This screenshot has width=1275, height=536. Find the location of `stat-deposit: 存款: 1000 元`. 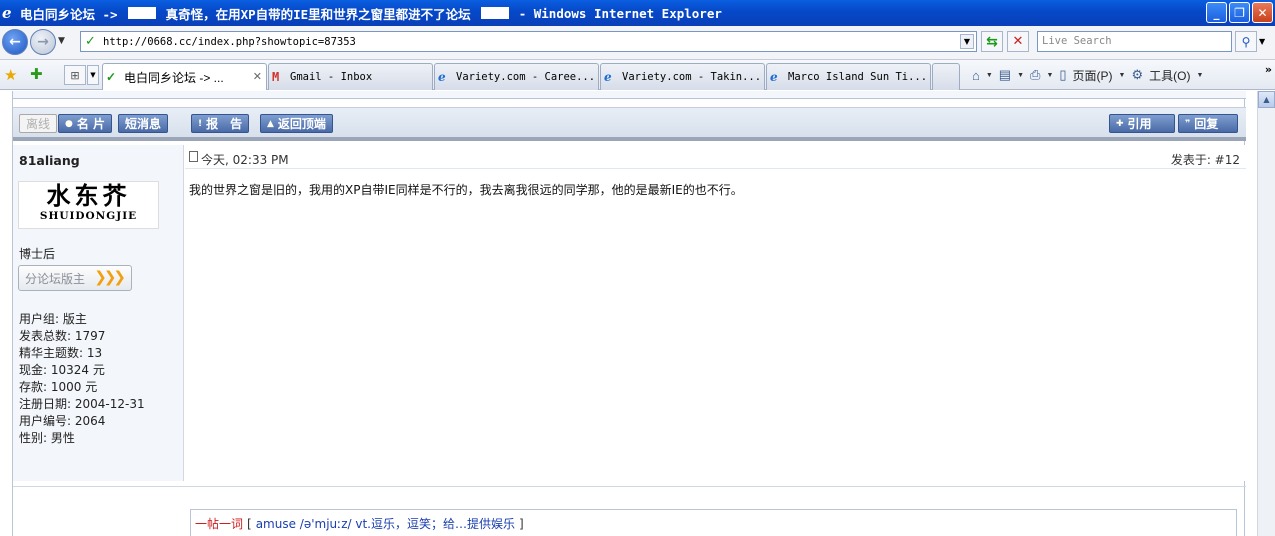

stat-deposit: 存款: 1000 元 is located at coordinates (58, 387).